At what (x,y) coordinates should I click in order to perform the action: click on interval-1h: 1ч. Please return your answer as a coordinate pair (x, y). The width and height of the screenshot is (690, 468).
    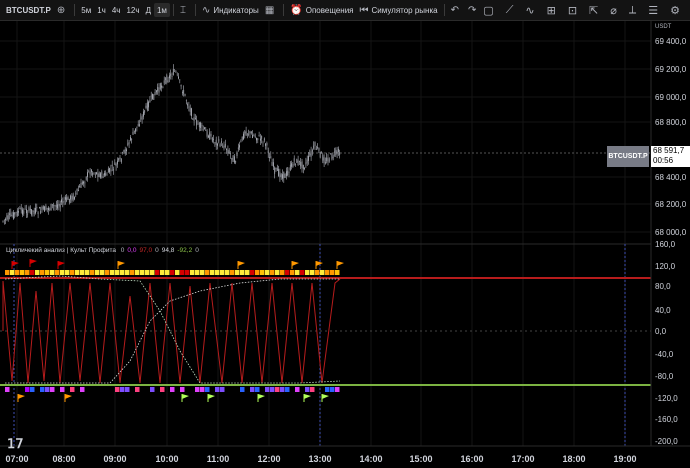
    Looking at the image, I should click on (101, 10).